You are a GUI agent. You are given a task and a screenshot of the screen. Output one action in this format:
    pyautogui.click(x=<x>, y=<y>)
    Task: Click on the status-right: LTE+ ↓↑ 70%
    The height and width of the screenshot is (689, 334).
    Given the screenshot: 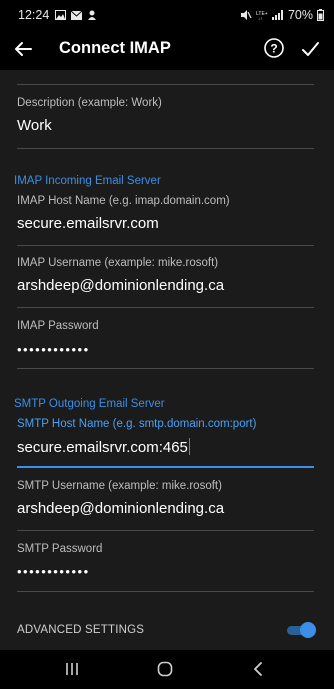 What is the action you would take?
    pyautogui.click(x=282, y=15)
    